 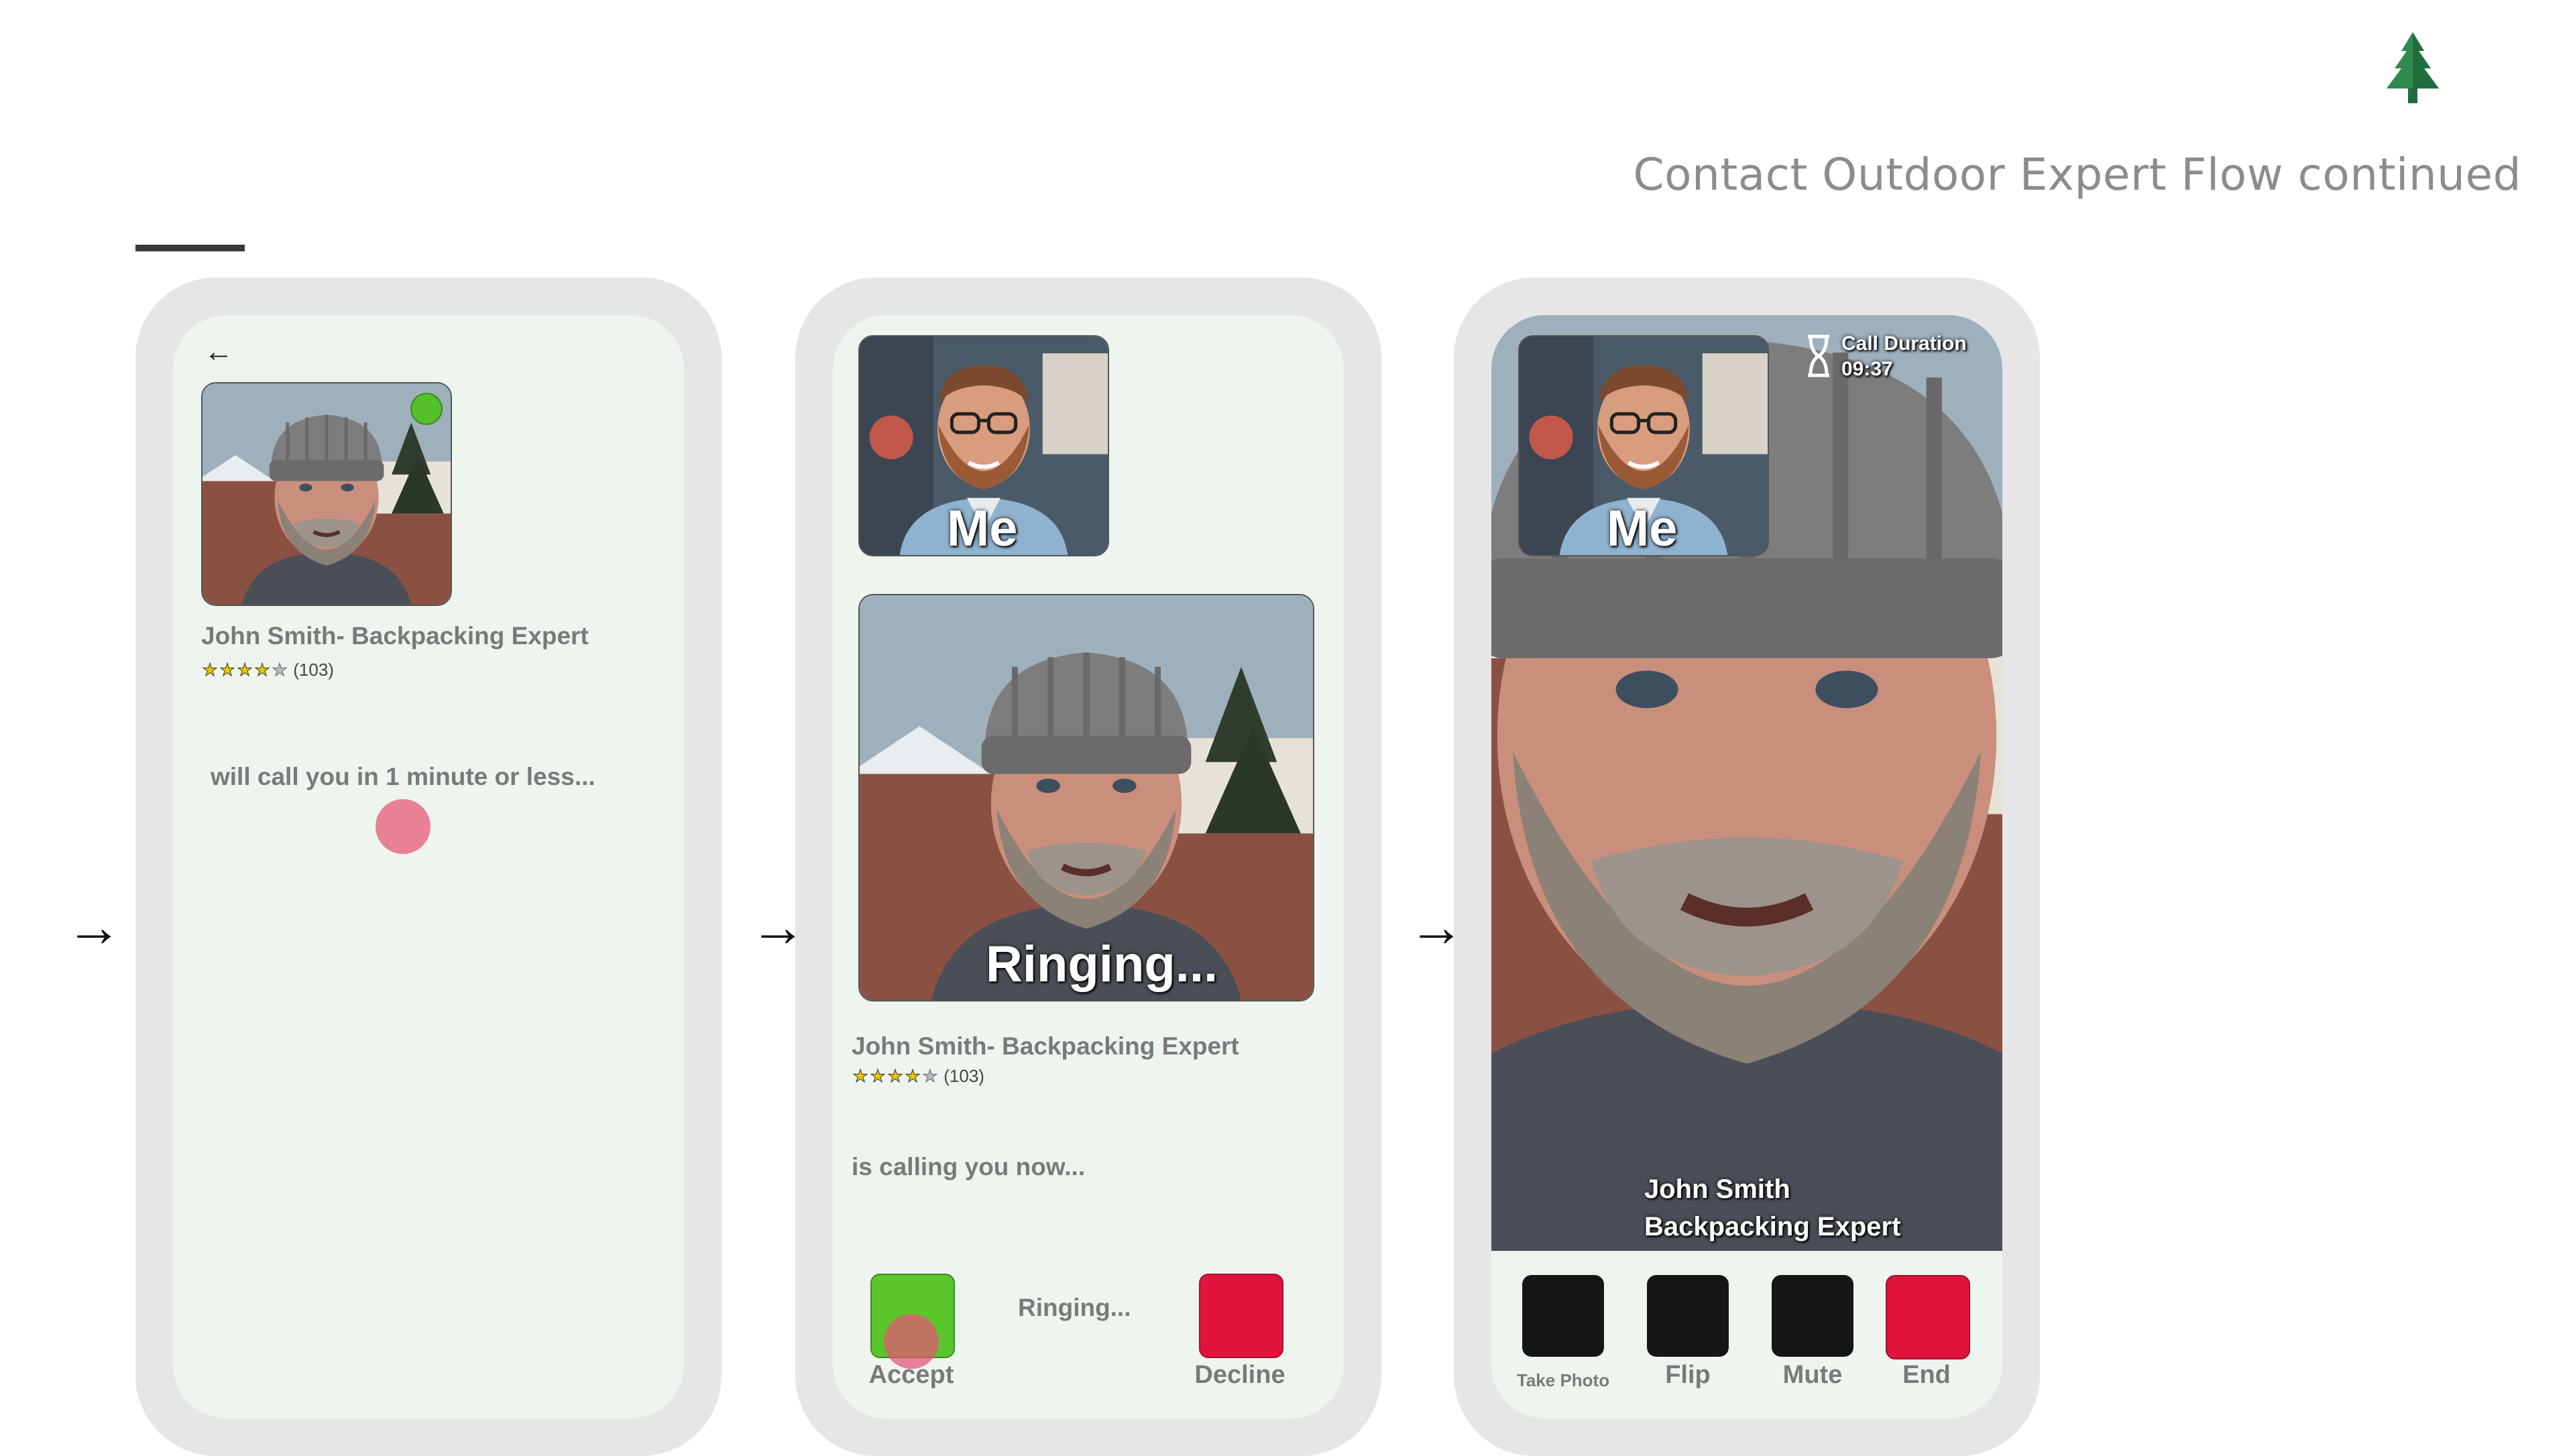 What do you see at coordinates (1563, 1316) in the screenshot?
I see `take-photo-button` at bounding box center [1563, 1316].